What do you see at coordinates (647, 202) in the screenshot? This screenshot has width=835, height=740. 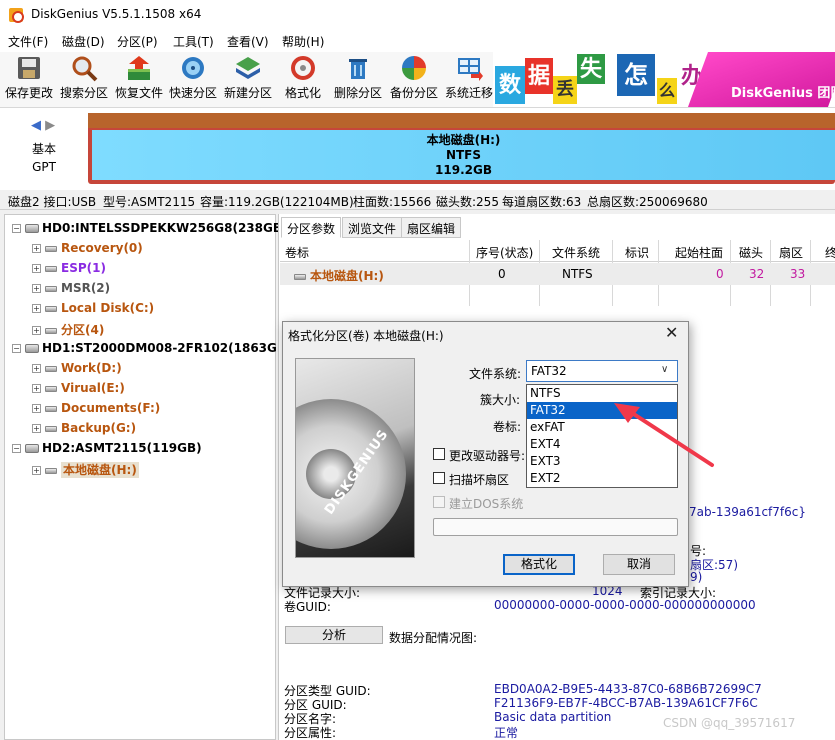 I see `info-total-sectors: 总扇区数:250069680` at bounding box center [647, 202].